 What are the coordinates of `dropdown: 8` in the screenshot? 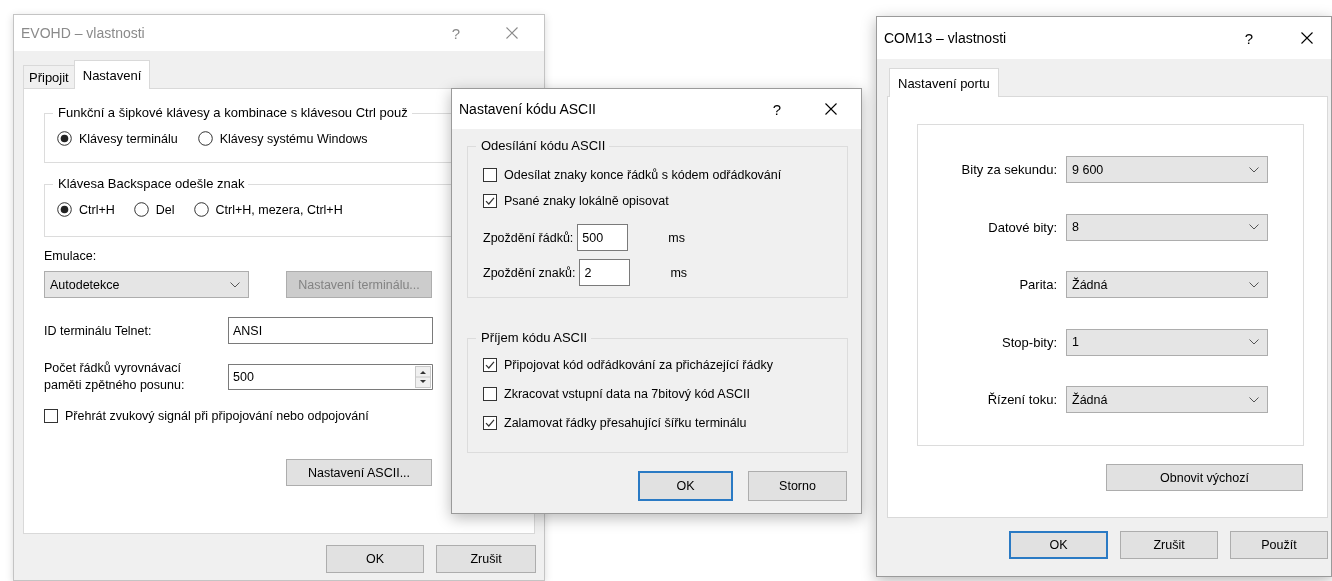 It's located at (1167, 227).